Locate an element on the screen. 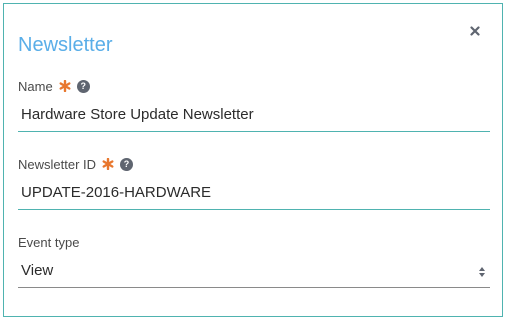 The width and height of the screenshot is (508, 322). newsletter-id-label-row: Newsletter ID ? is located at coordinates (254, 164).